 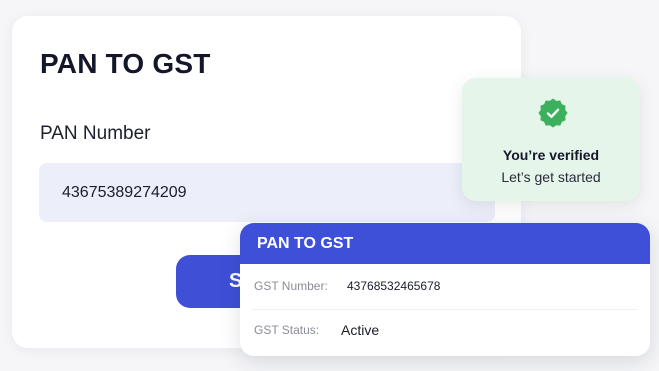 I want to click on pan-number-input, so click(x=267, y=192).